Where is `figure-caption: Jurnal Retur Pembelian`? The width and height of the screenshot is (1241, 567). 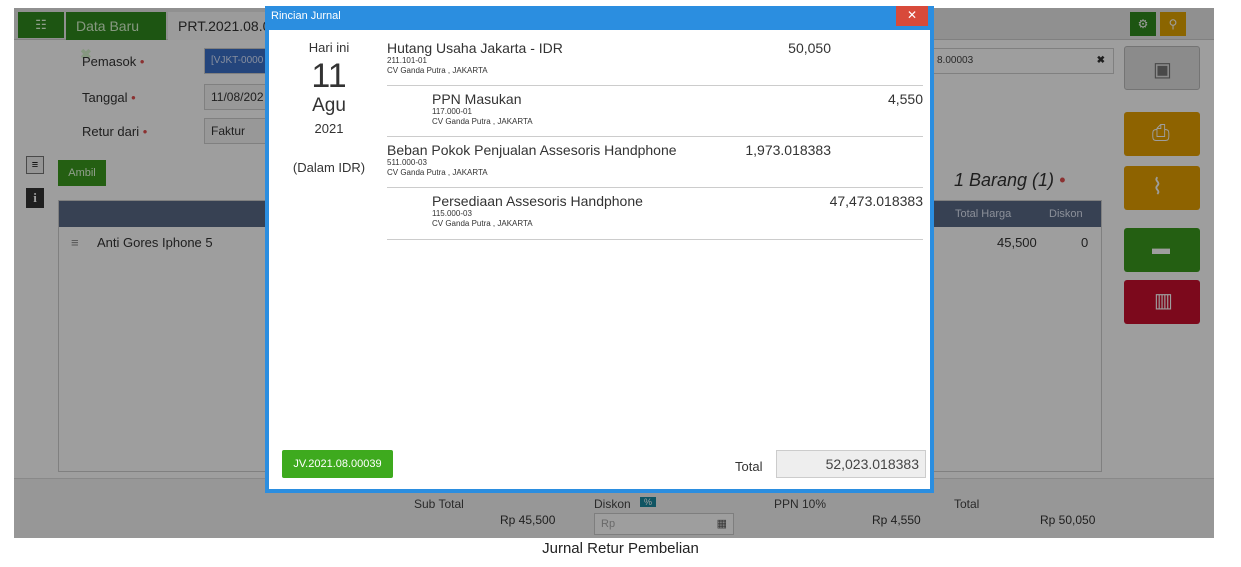 figure-caption: Jurnal Retur Pembelian is located at coordinates (620, 548).